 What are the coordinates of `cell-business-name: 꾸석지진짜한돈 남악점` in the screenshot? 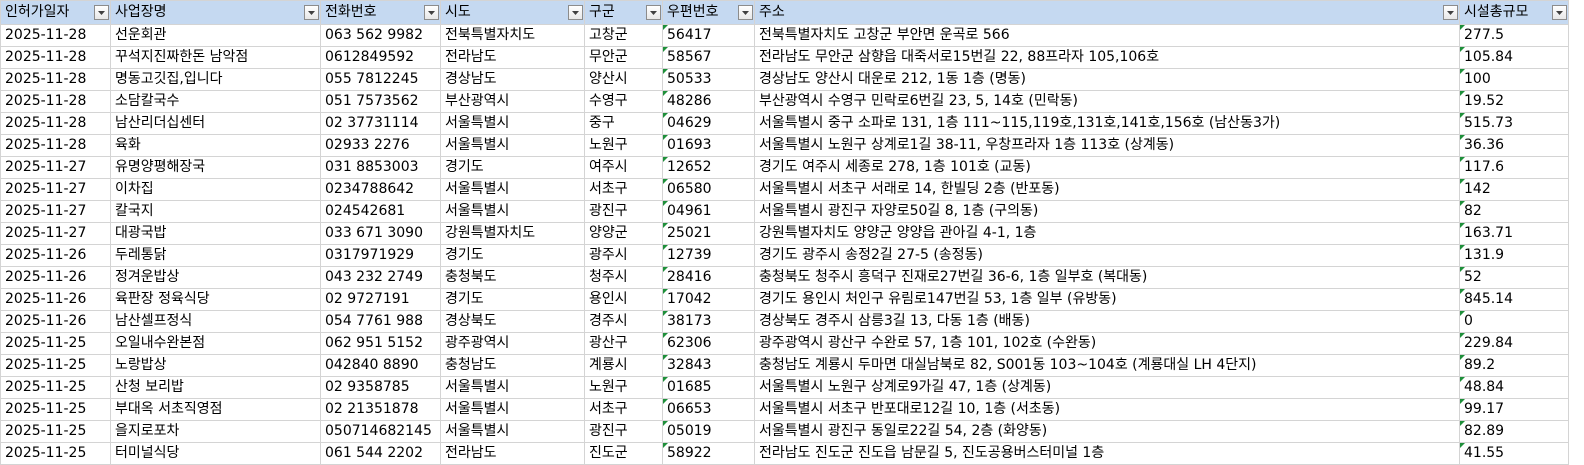 It's located at (215, 57).